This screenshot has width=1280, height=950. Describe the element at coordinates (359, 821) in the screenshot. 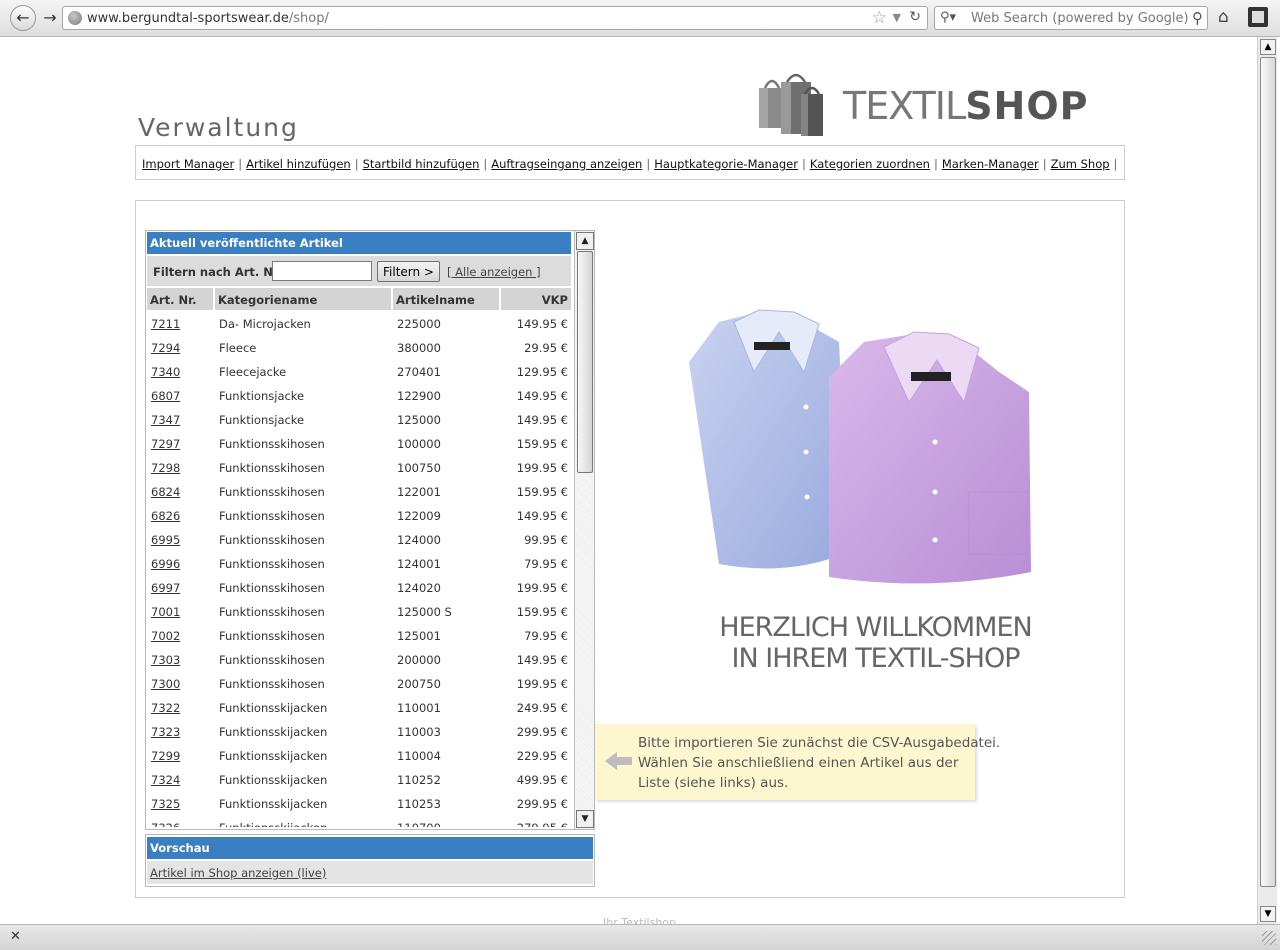

I see `table-row: 7326 Funktionsskijacken 110700 279.95 €` at that location.